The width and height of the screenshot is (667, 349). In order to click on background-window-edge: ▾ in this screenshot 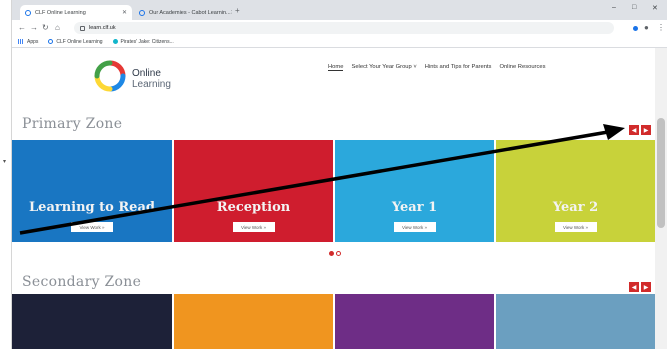, I will do `click(6, 174)`.